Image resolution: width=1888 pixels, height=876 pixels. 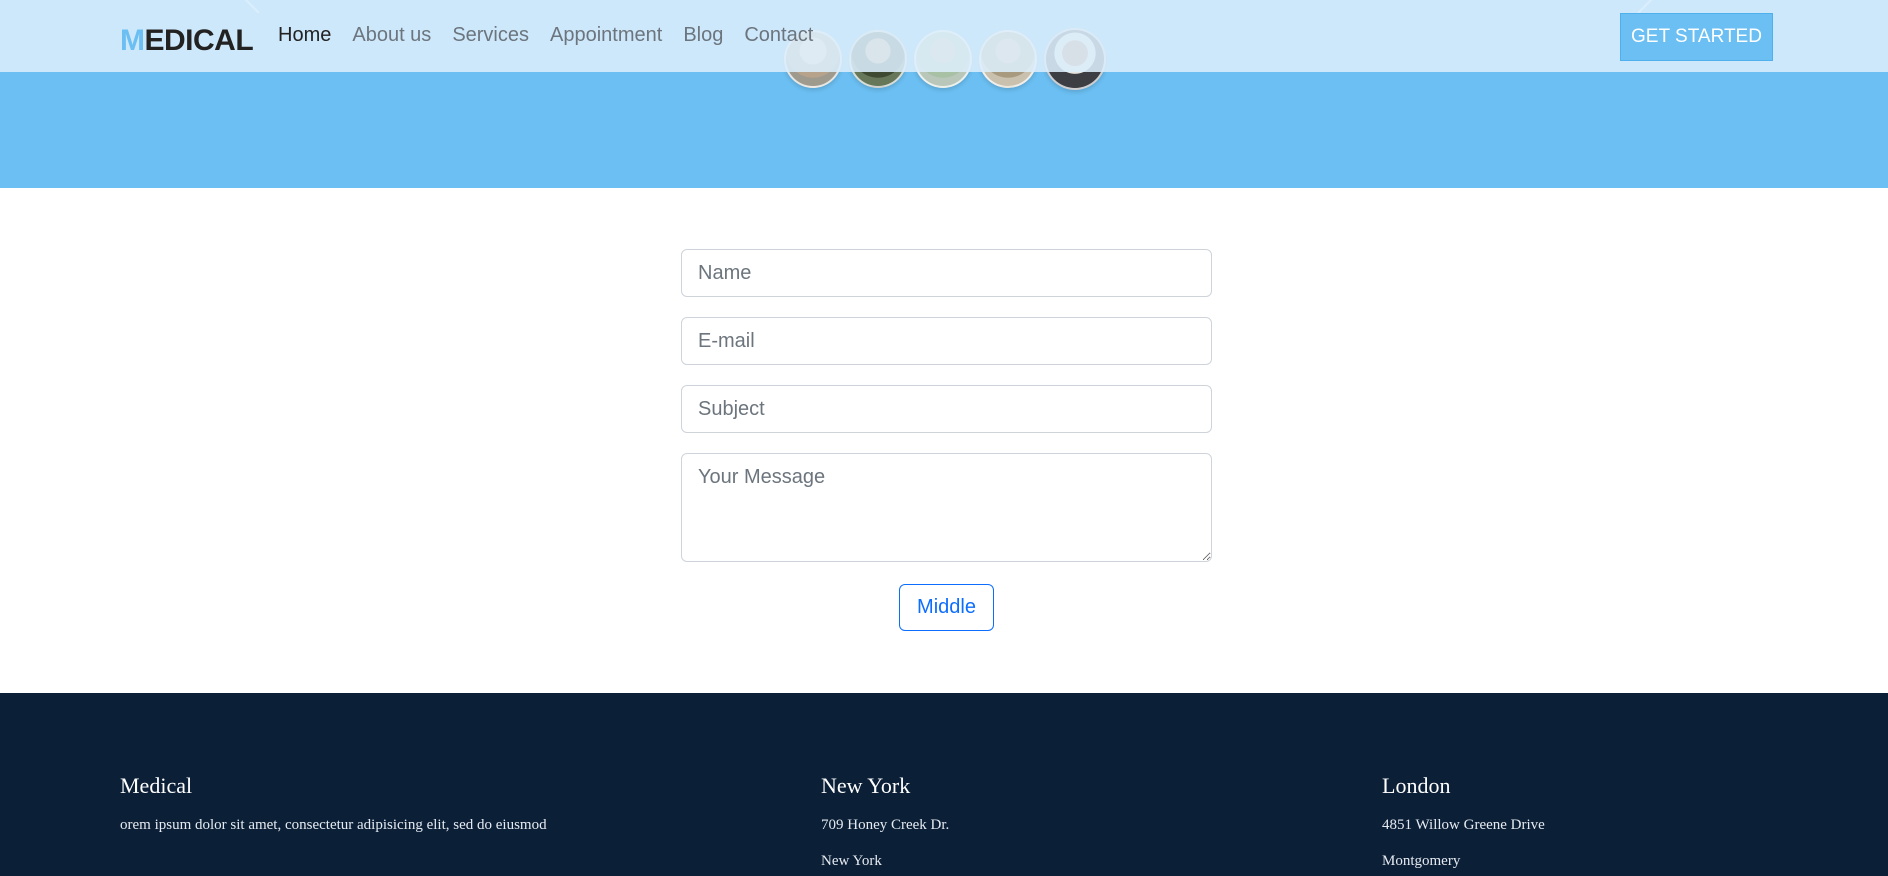 I want to click on email-input, so click(x=946, y=341).